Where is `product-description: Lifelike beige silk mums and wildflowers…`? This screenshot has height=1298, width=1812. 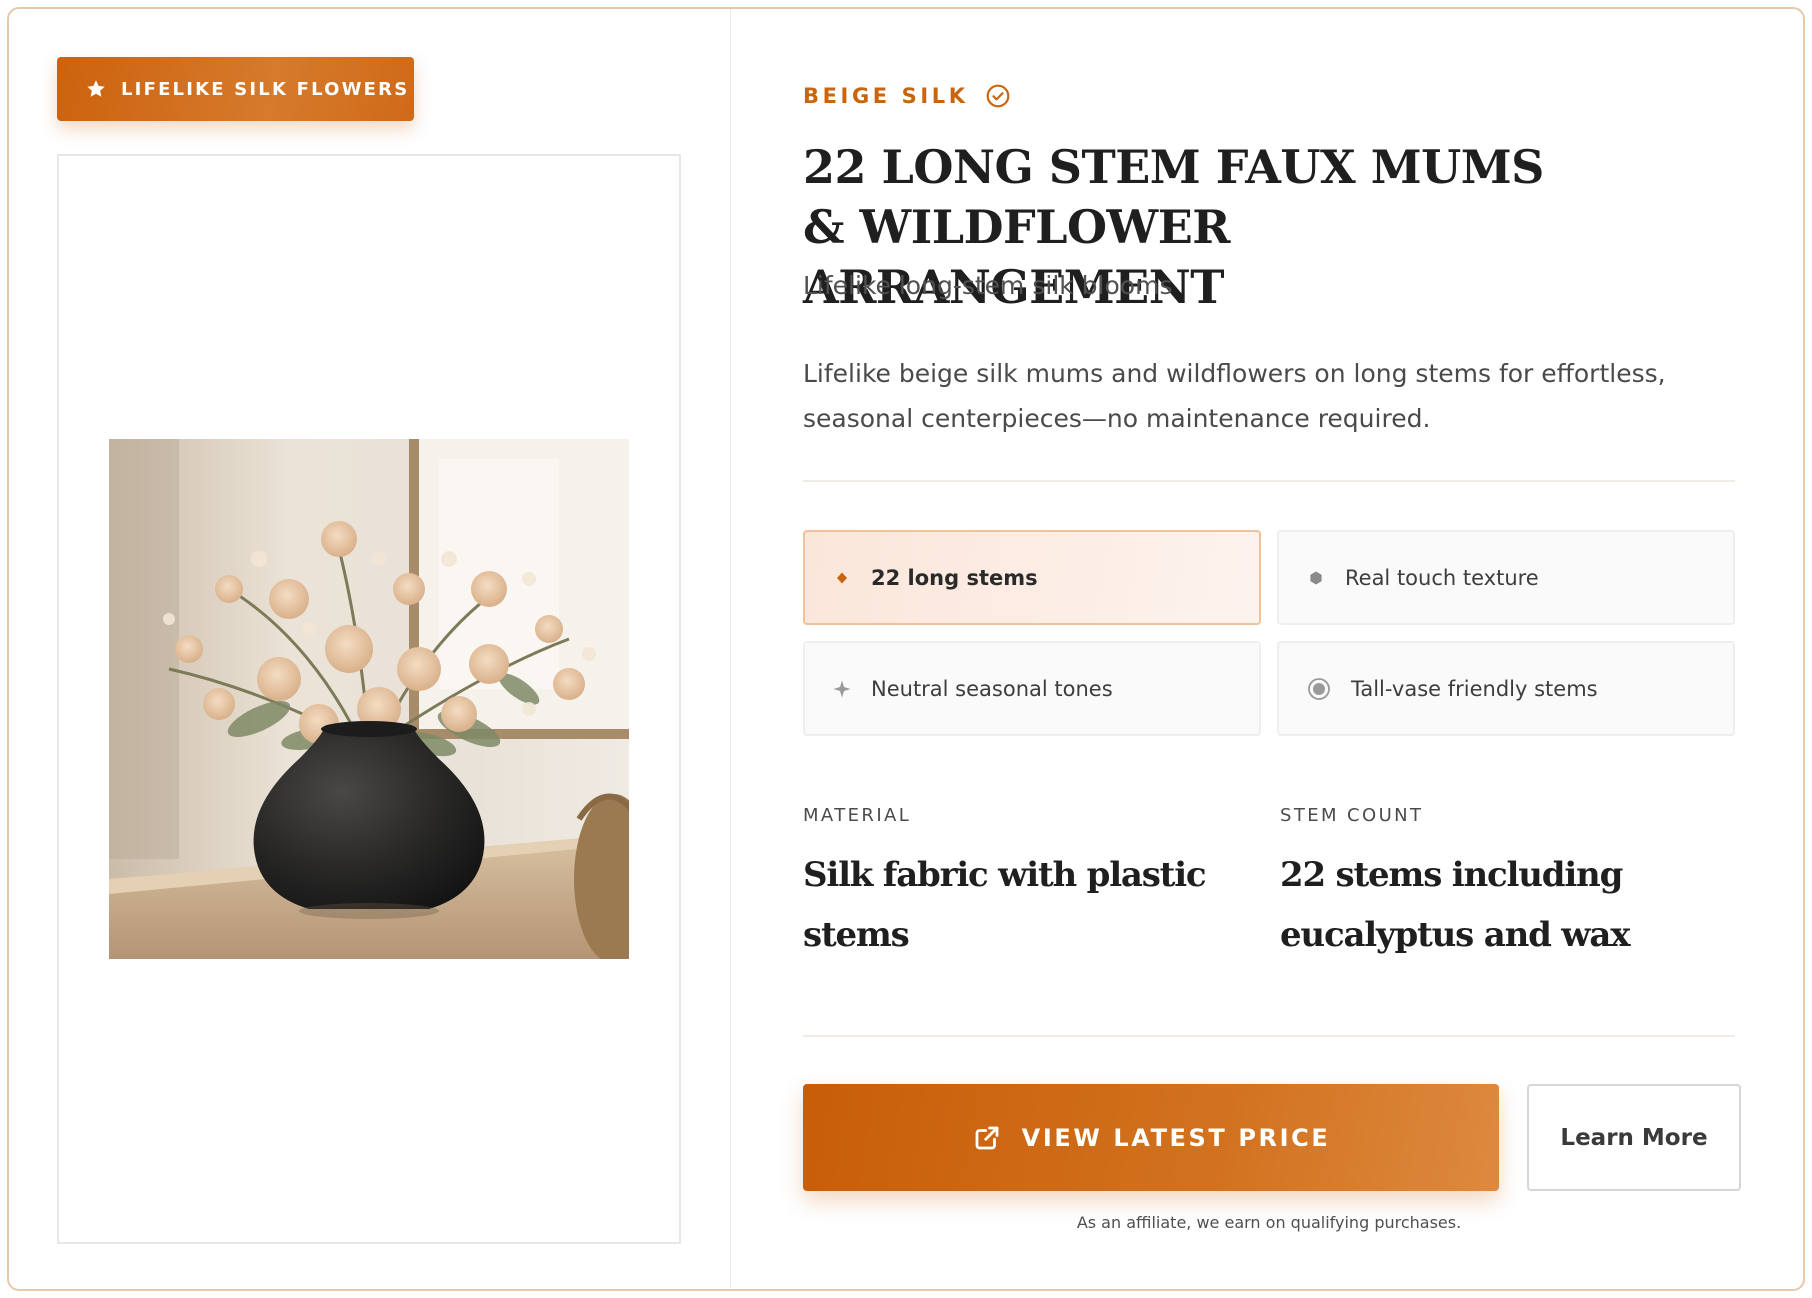 product-description: Lifelike beige silk mums and wildflowers… is located at coordinates (1234, 396).